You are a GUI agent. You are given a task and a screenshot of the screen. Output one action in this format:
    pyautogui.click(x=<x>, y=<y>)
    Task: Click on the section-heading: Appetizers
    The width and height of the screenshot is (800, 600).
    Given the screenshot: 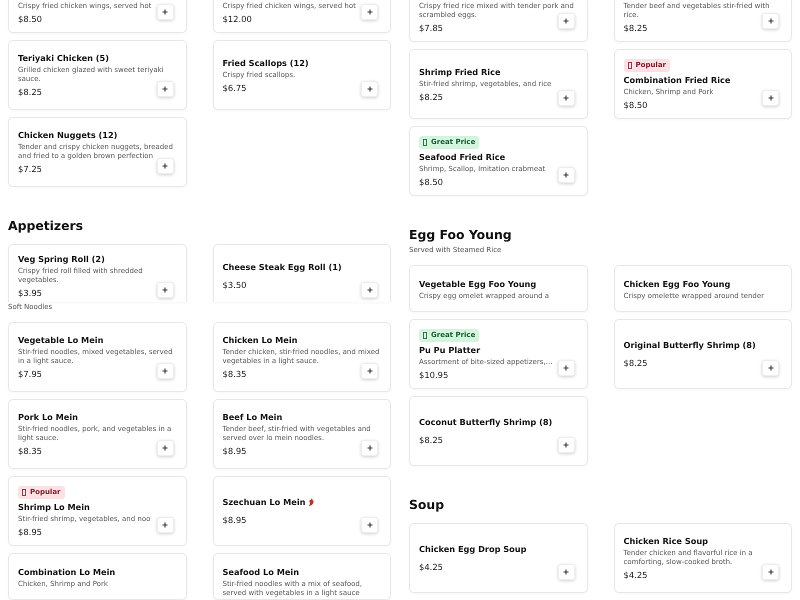 What is the action you would take?
    pyautogui.click(x=46, y=226)
    